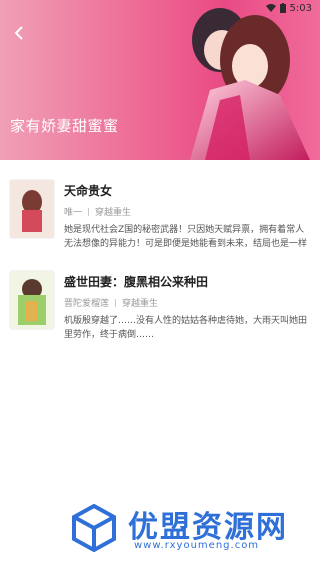 This screenshot has width=320, height=569. Describe the element at coordinates (180, 529) in the screenshot. I see `watermark: 优盟资源网 www.rxyoumeng.com` at that location.